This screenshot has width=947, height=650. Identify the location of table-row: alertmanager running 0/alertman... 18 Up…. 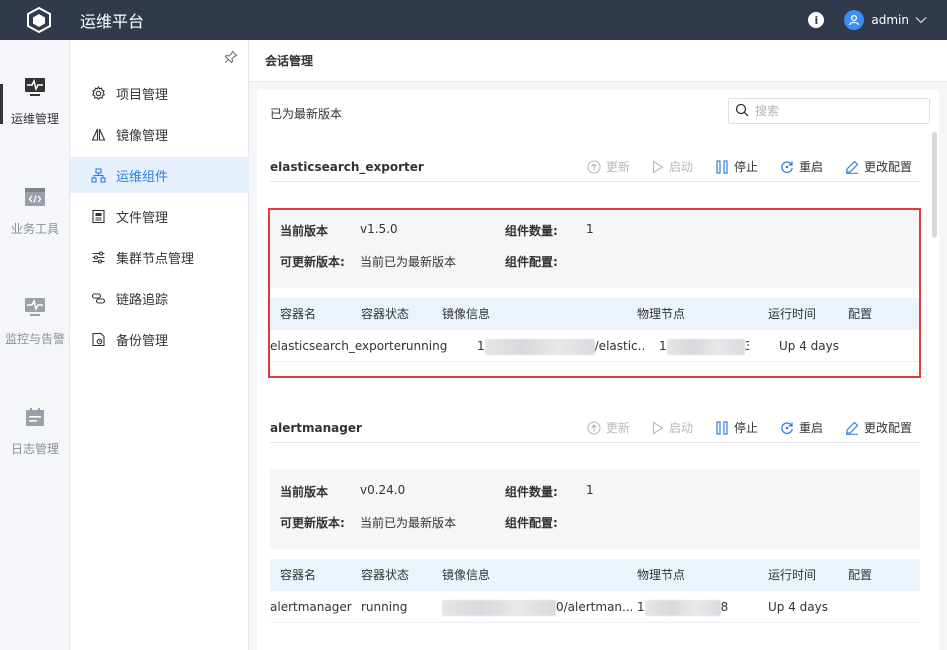
(595, 607).